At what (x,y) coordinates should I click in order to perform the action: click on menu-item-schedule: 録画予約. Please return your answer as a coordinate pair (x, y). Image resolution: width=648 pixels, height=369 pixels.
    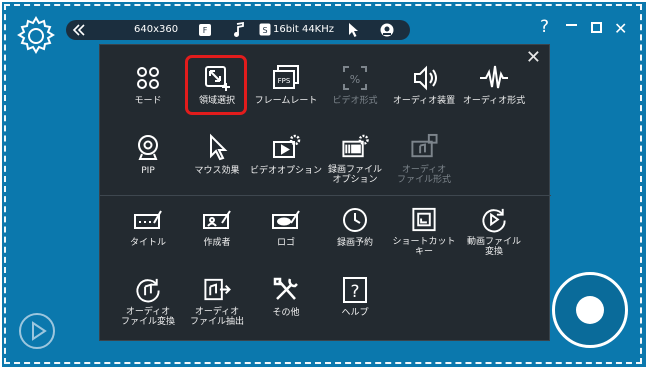
    Looking at the image, I should click on (355, 231).